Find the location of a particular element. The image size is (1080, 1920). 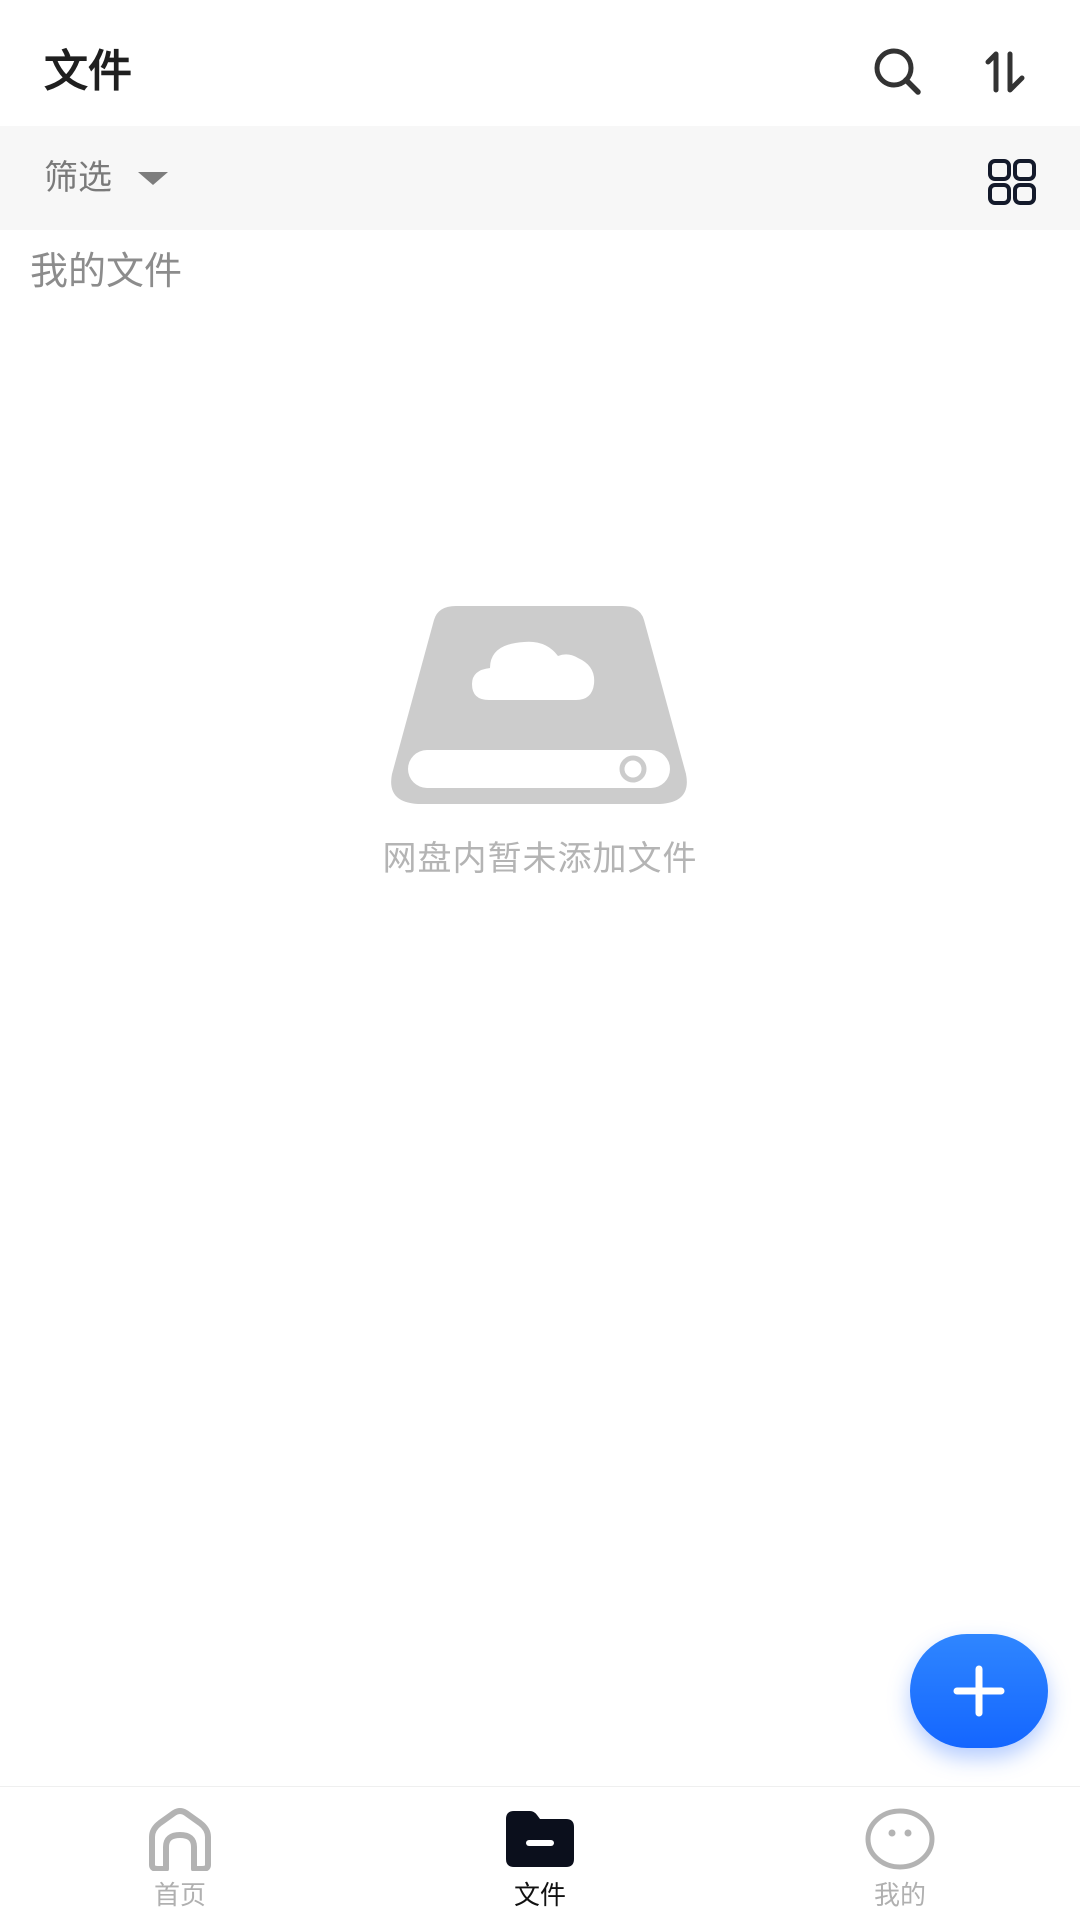

search-button is located at coordinates (898, 72).